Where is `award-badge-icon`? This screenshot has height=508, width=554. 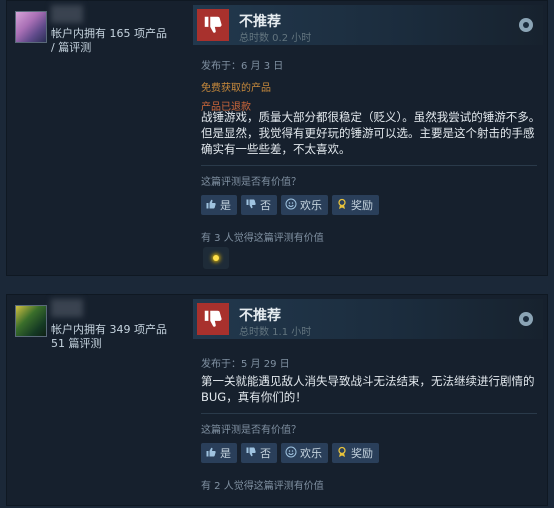 award-badge-icon is located at coordinates (216, 258).